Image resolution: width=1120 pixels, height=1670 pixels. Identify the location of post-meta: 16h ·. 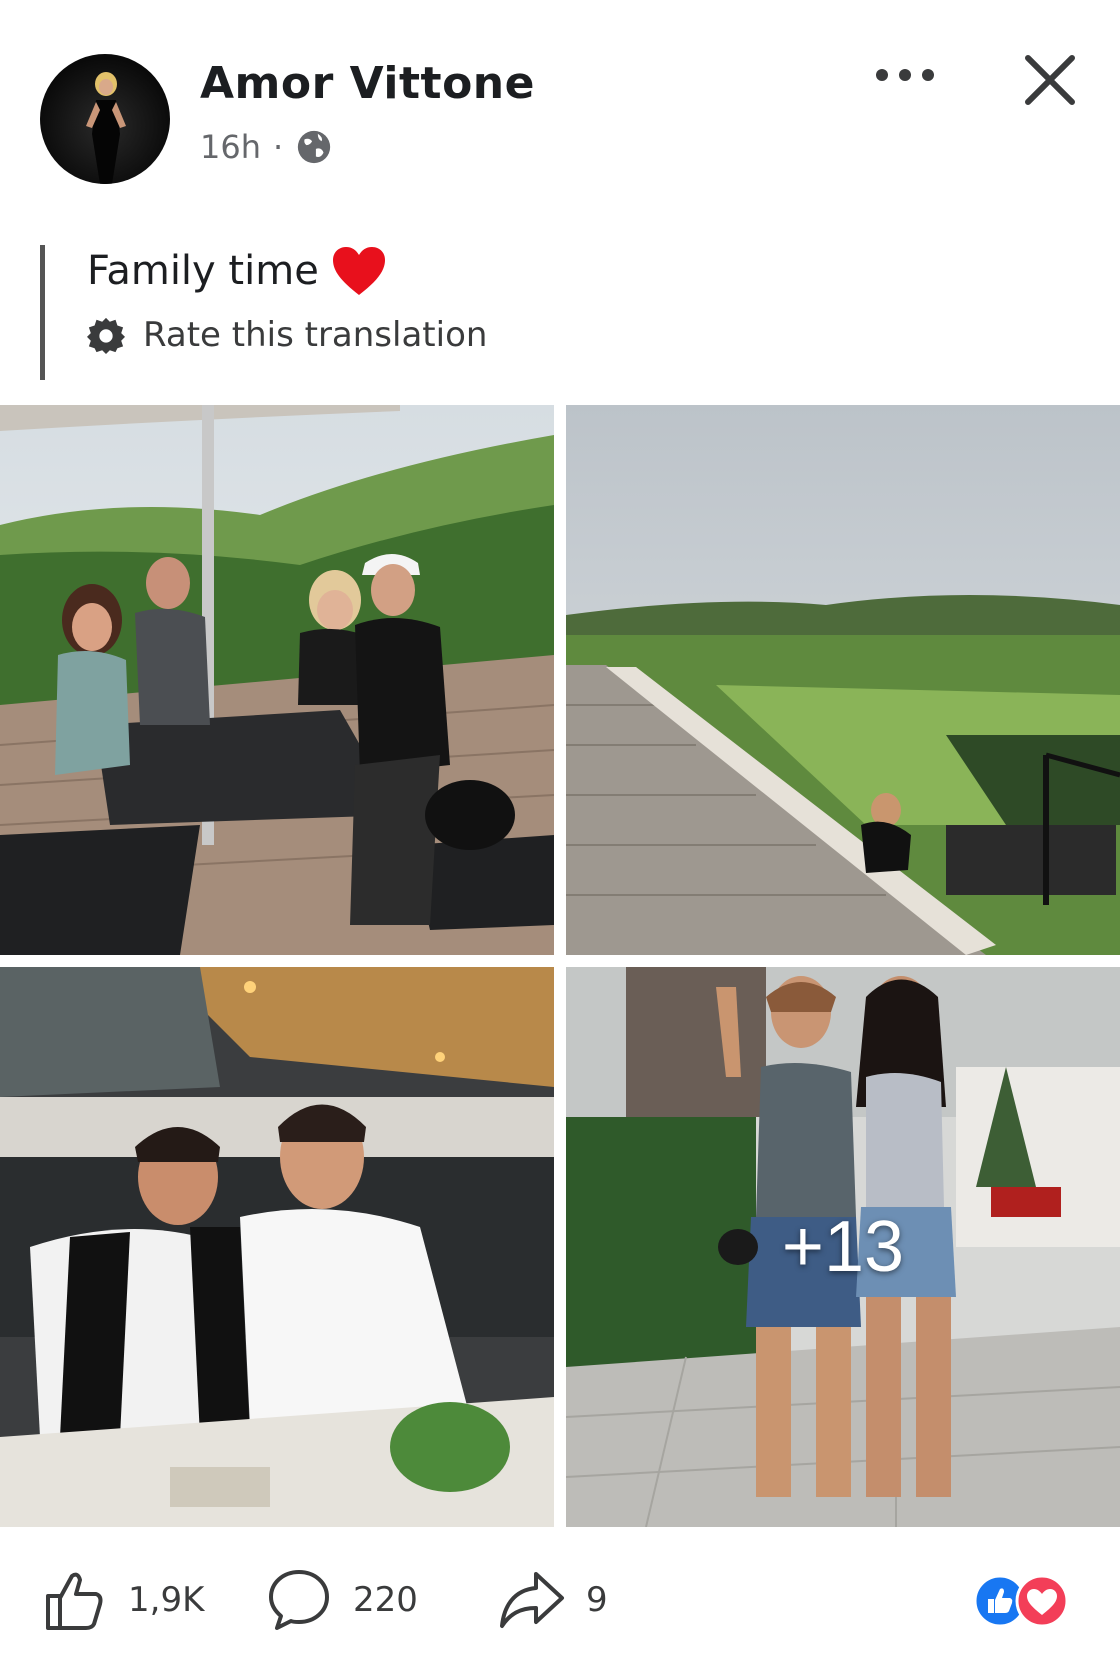
(266, 147).